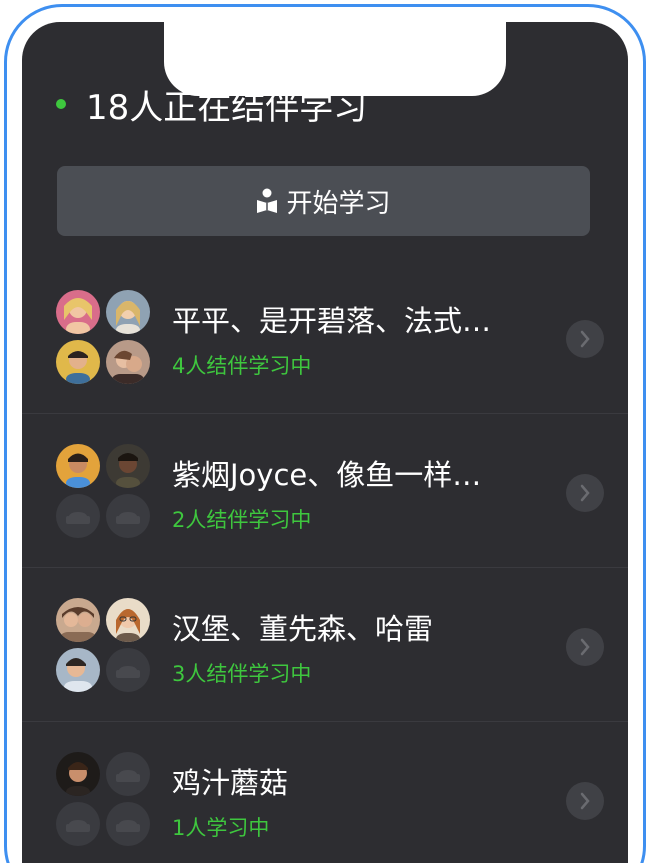 This screenshot has height=863, width=650. Describe the element at coordinates (242, 674) in the screenshot. I see `group-status-text: 3人结伴学习中` at that location.